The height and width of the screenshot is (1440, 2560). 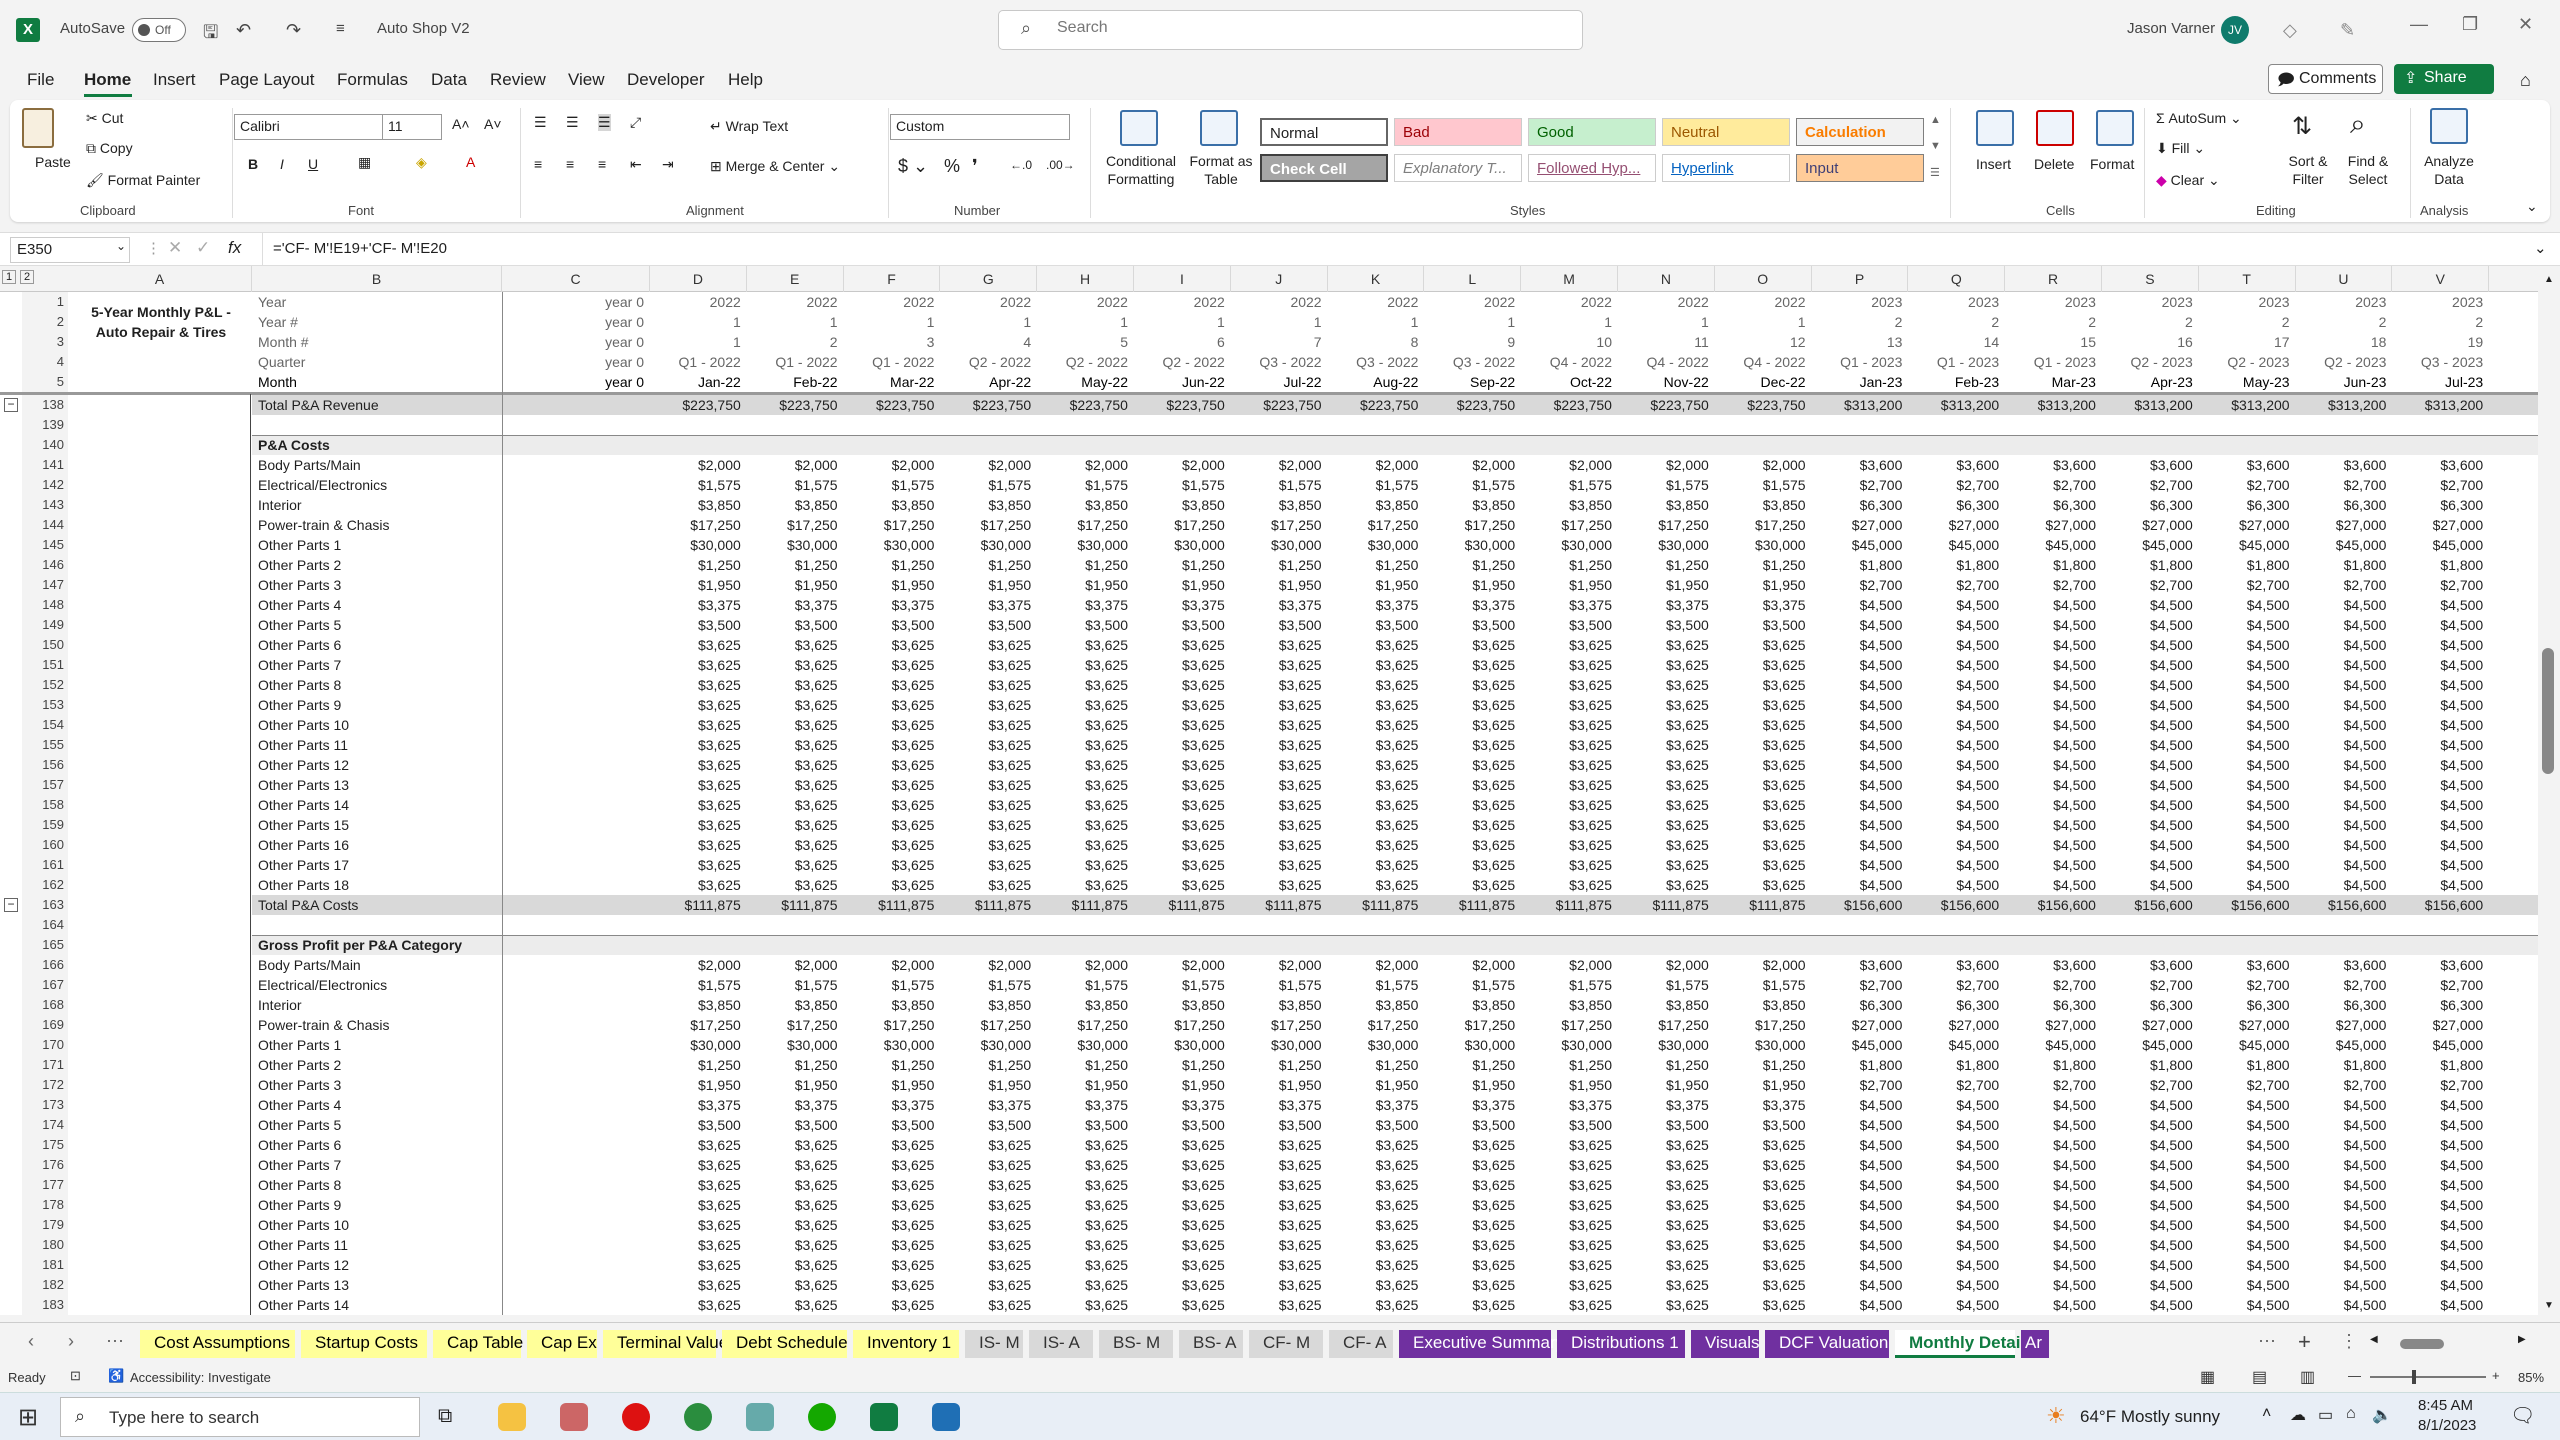 I want to click on column-header-s: S, so click(x=2150, y=279).